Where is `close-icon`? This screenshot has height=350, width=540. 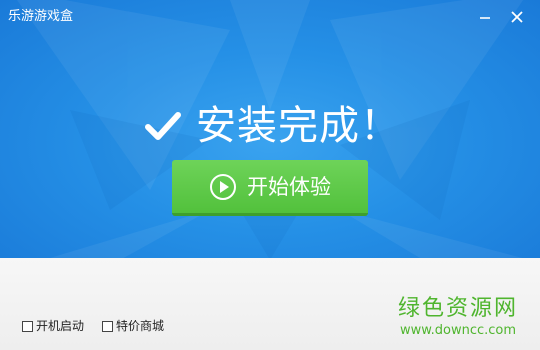 close-icon is located at coordinates (517, 17).